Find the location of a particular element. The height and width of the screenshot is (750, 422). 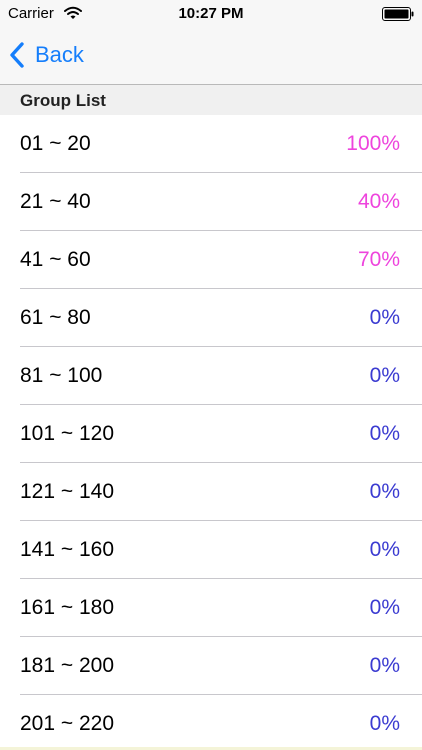

group-range: 181 ~ 200 is located at coordinates (67, 665).